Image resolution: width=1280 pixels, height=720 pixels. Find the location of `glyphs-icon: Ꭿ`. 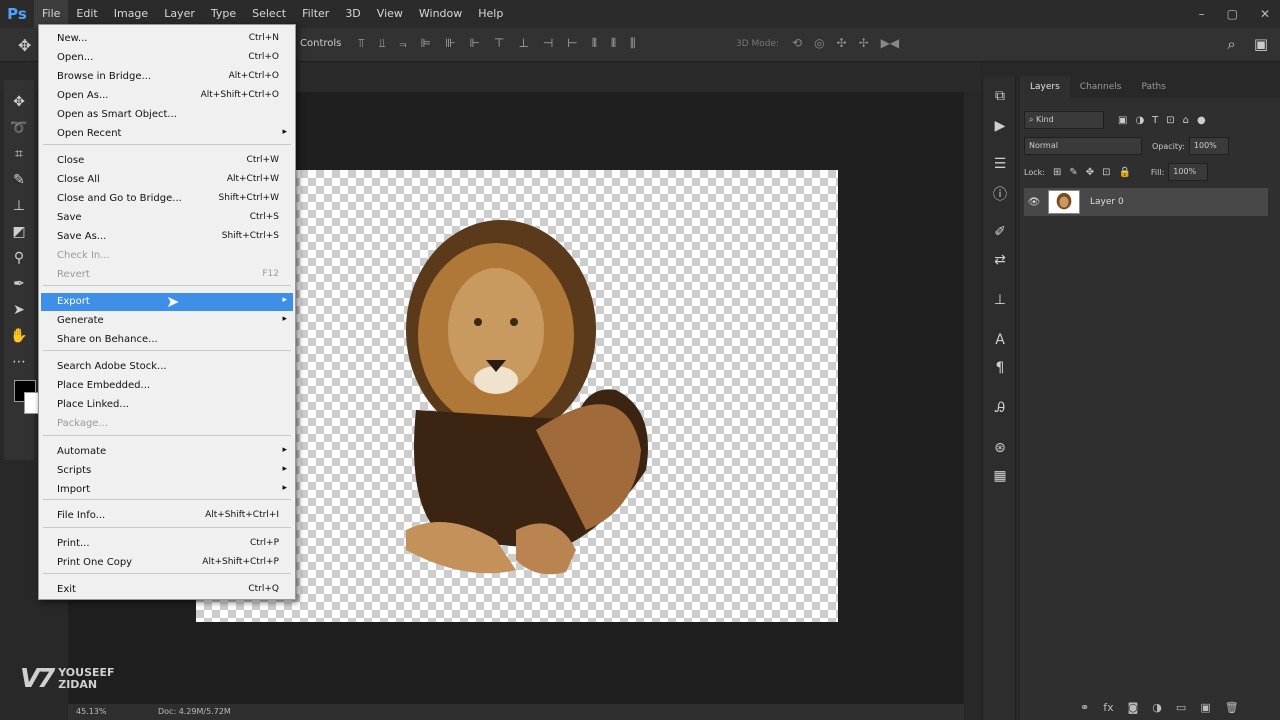

glyphs-icon: Ꭿ is located at coordinates (1000, 408).